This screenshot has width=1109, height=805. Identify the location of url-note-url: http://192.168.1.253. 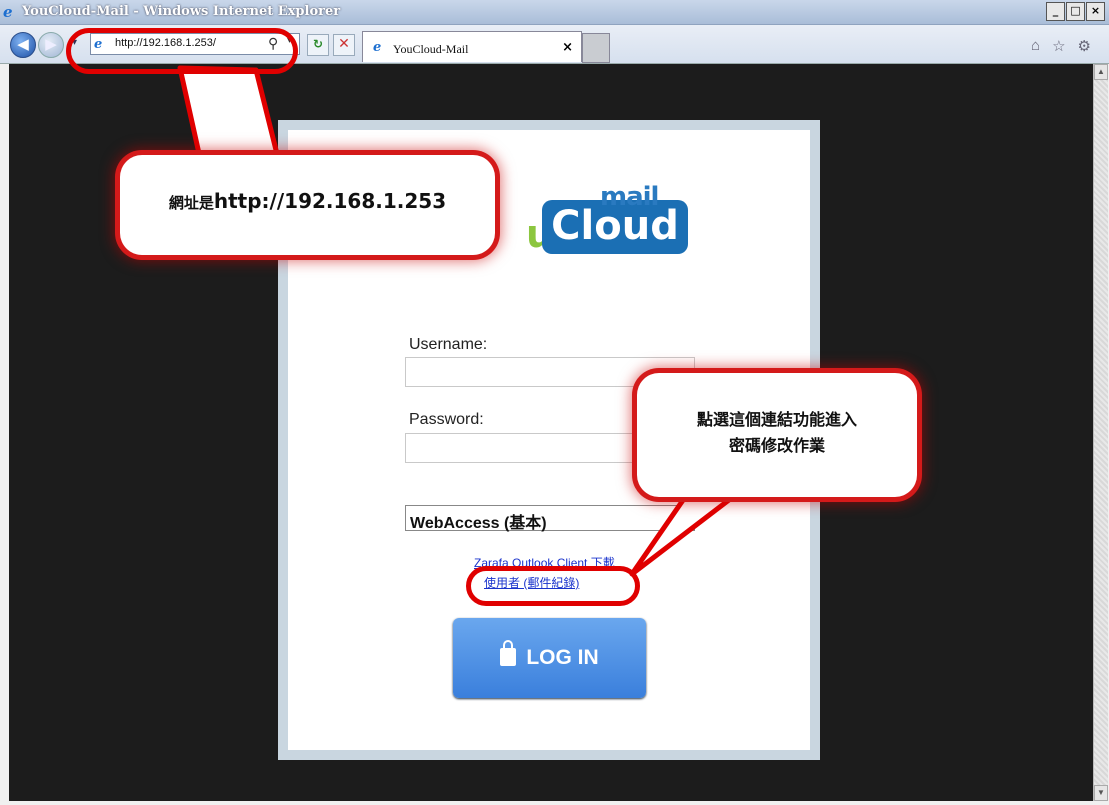
(330, 201).